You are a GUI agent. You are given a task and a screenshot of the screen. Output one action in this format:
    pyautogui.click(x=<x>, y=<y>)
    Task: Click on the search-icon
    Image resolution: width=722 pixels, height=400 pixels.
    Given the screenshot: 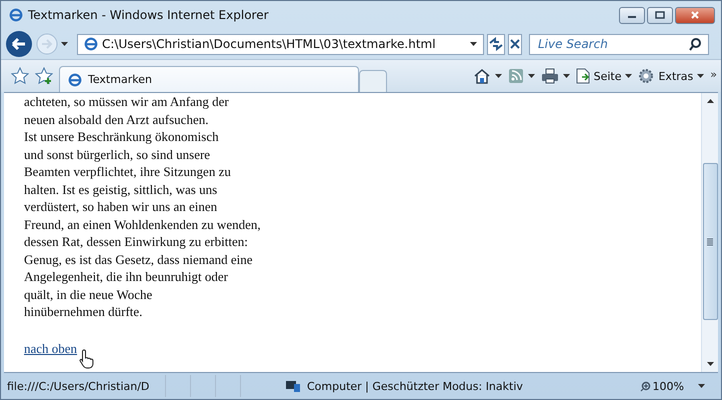 What is the action you would take?
    pyautogui.click(x=695, y=44)
    